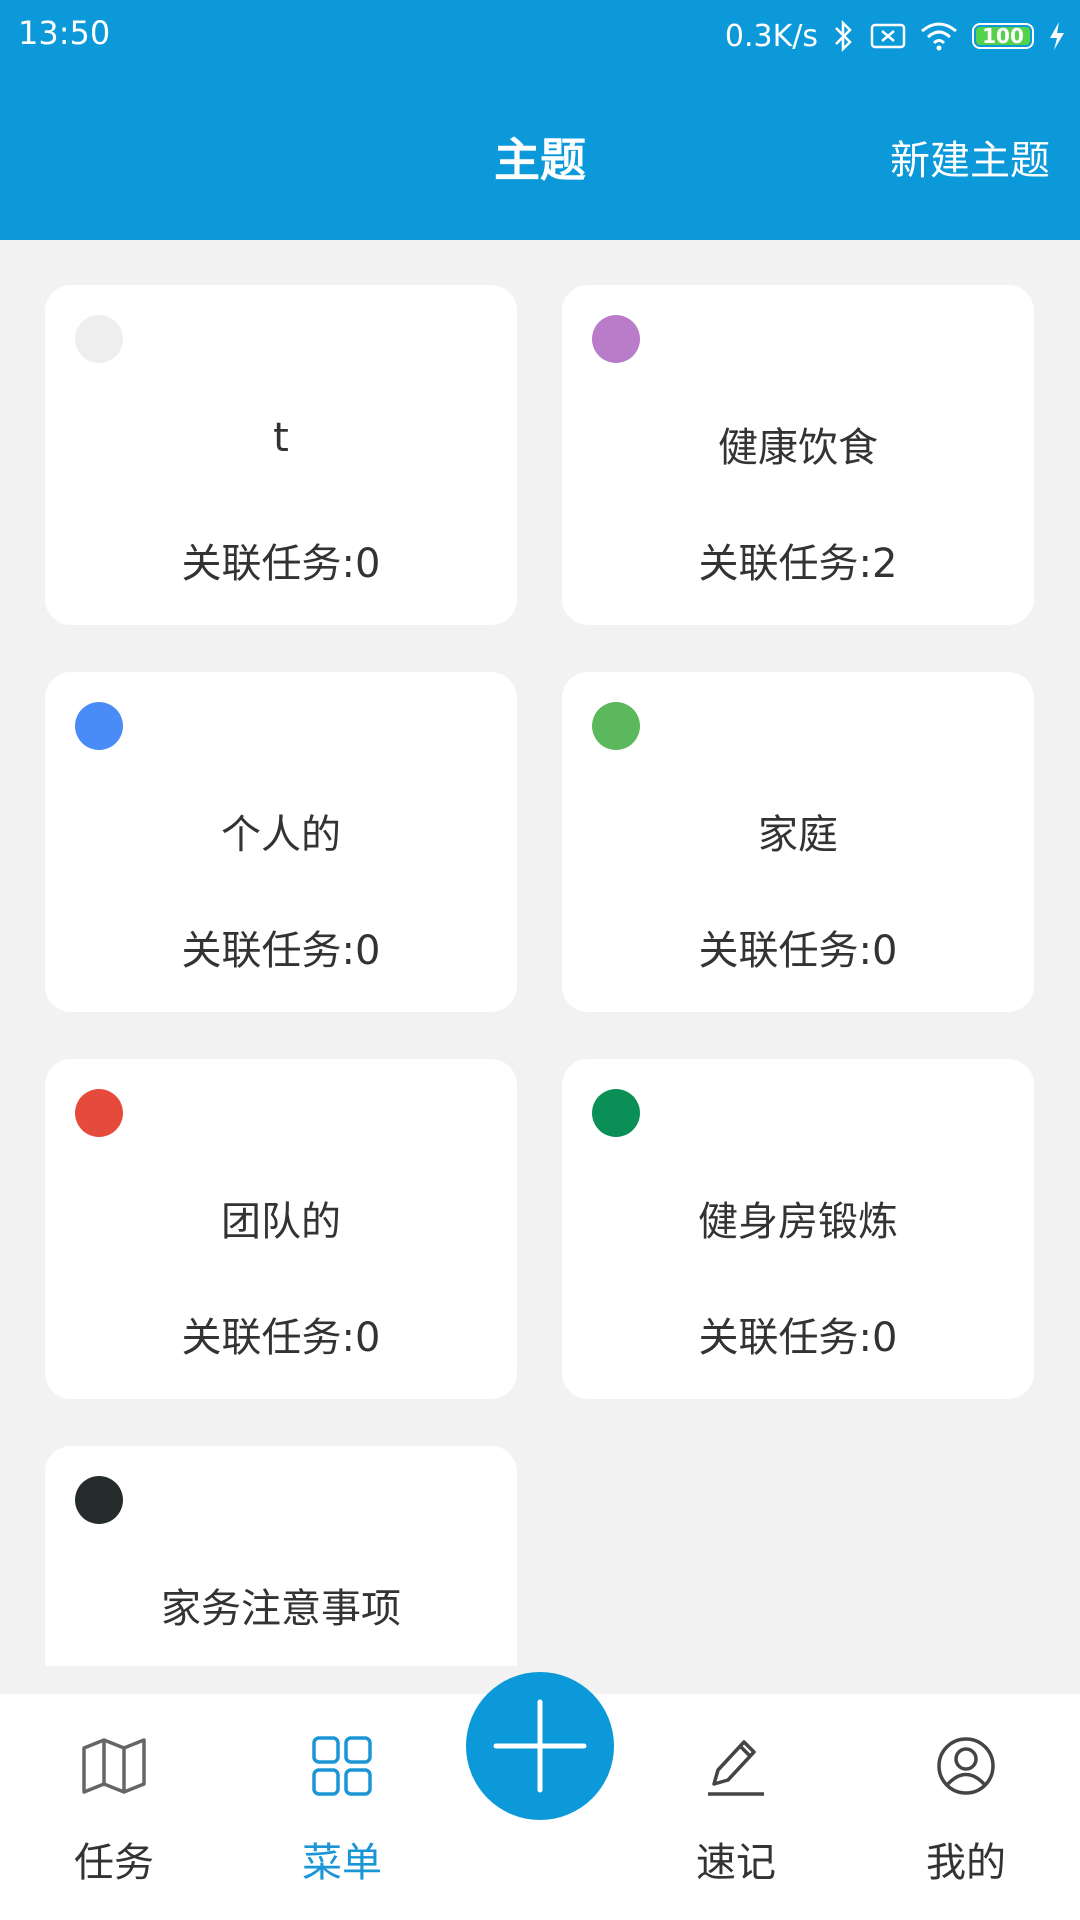  What do you see at coordinates (939, 36) in the screenshot?
I see `wifi-icon` at bounding box center [939, 36].